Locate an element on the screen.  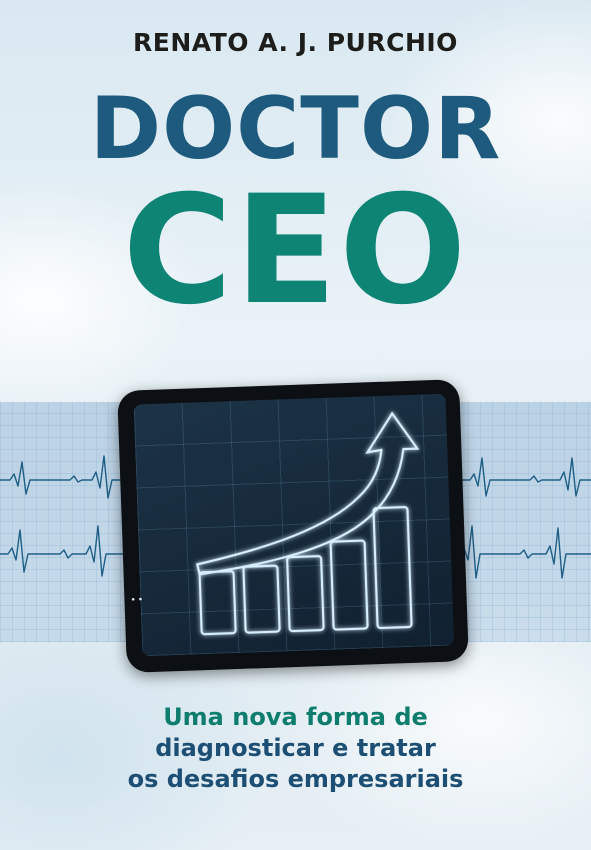
title-line-2: CEO is located at coordinates (295, 251).